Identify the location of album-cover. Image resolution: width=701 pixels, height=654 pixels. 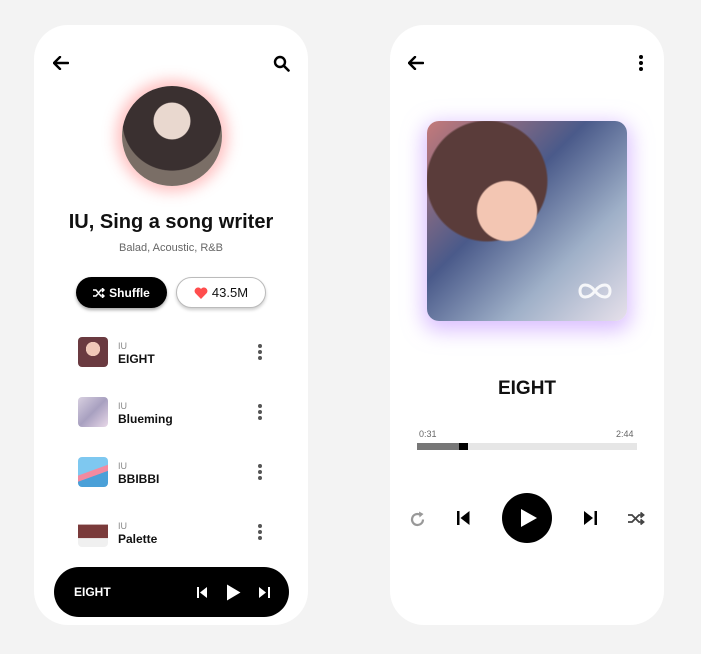
(527, 221).